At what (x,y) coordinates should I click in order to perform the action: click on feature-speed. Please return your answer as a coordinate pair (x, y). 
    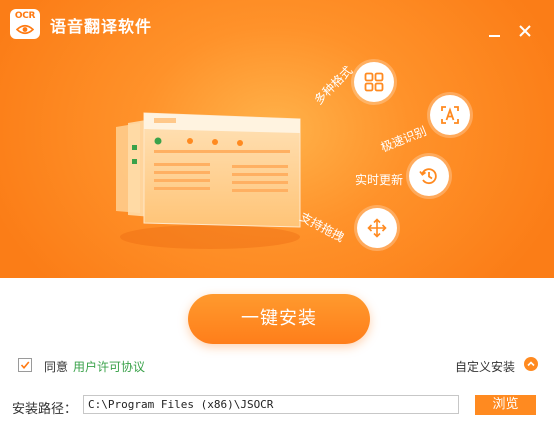
    Looking at the image, I should click on (450, 115).